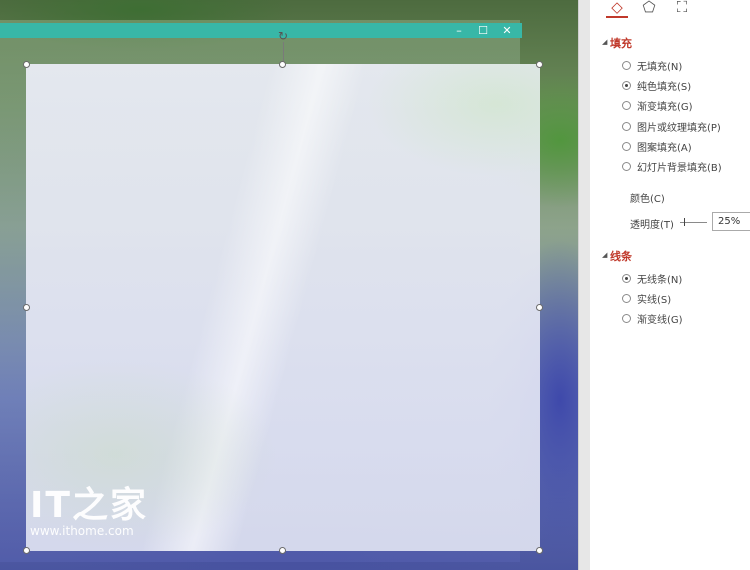 This screenshot has width=750, height=570. I want to click on rotate-handle-icon: ↻, so click(283, 36).